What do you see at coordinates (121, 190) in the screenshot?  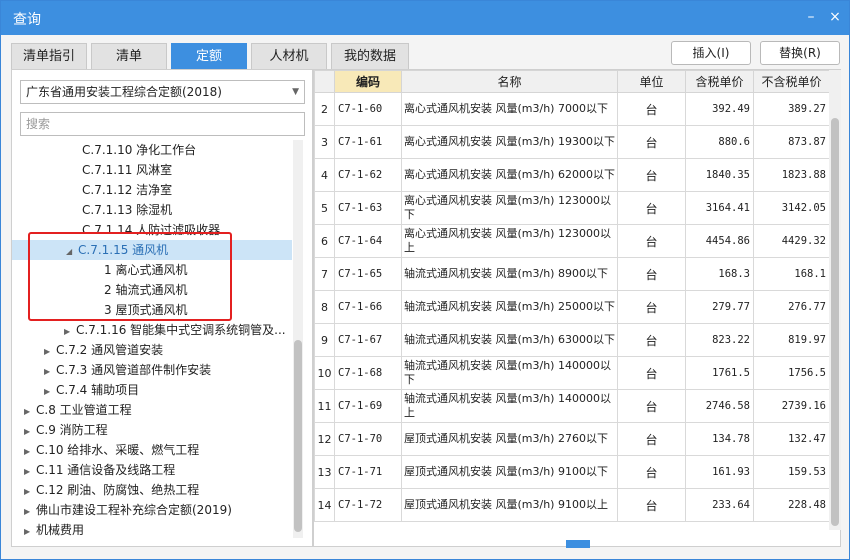 I see `tree-node: C.7.1.12 洁净室` at bounding box center [121, 190].